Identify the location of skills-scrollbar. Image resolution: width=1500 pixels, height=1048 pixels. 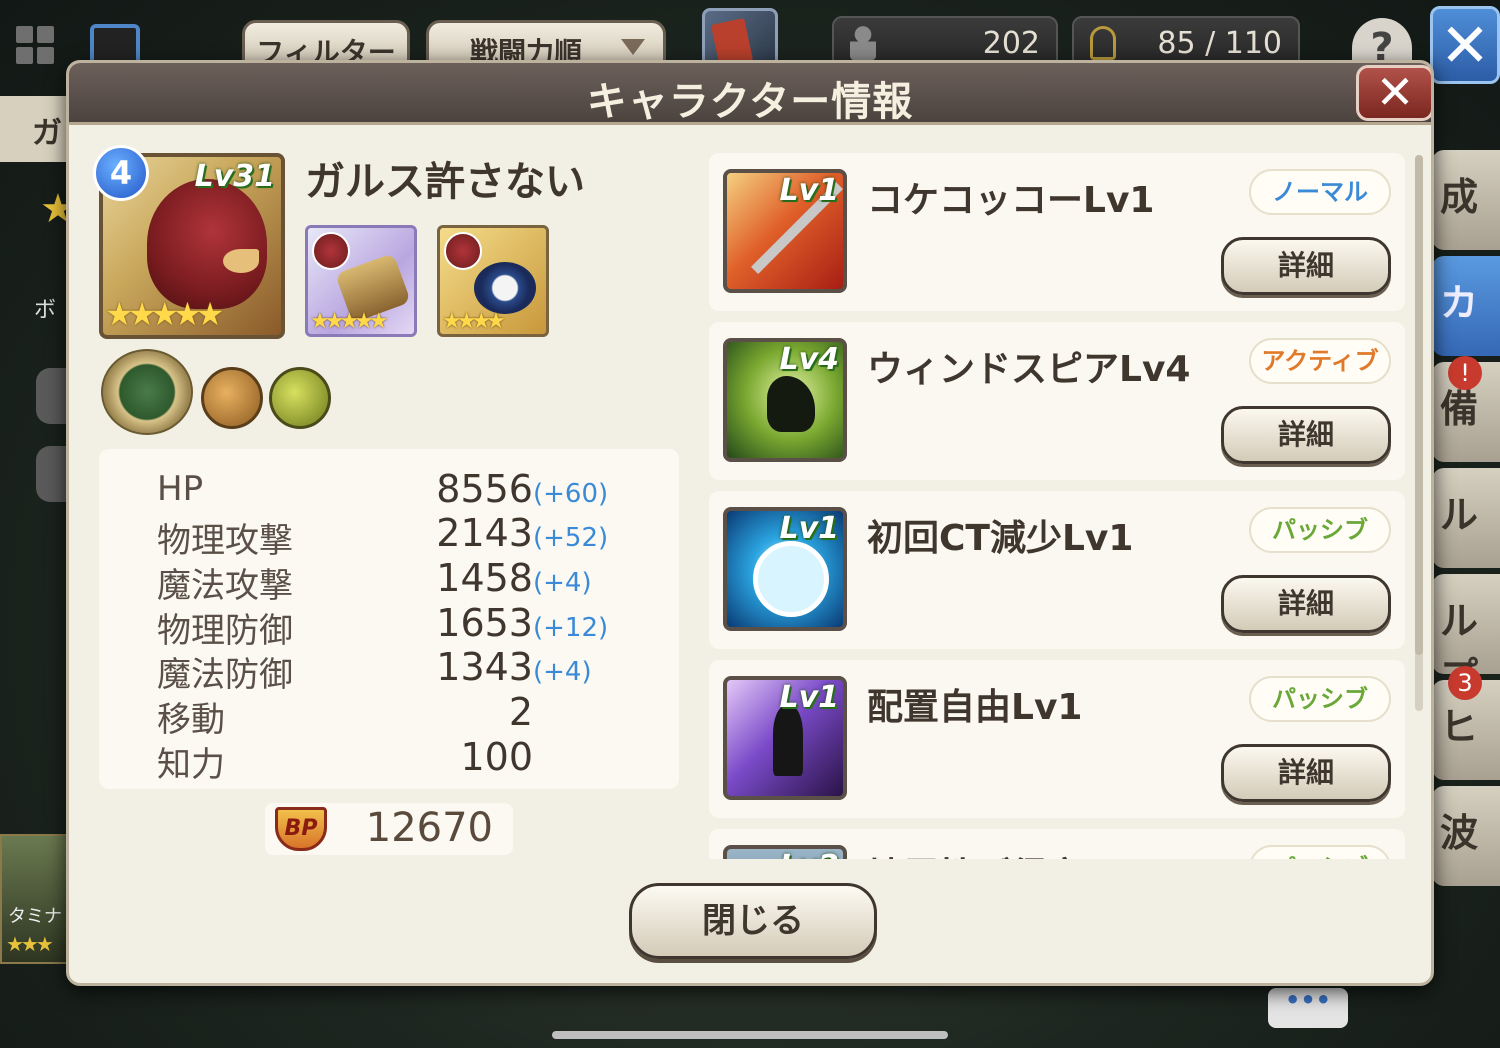
(1419, 433).